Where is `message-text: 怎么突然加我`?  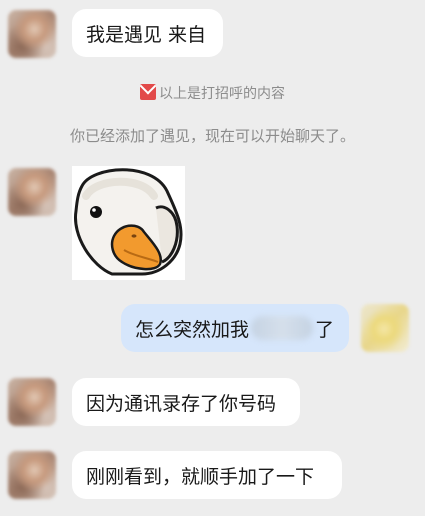
message-text: 怎么突然加我 is located at coordinates (192, 329).